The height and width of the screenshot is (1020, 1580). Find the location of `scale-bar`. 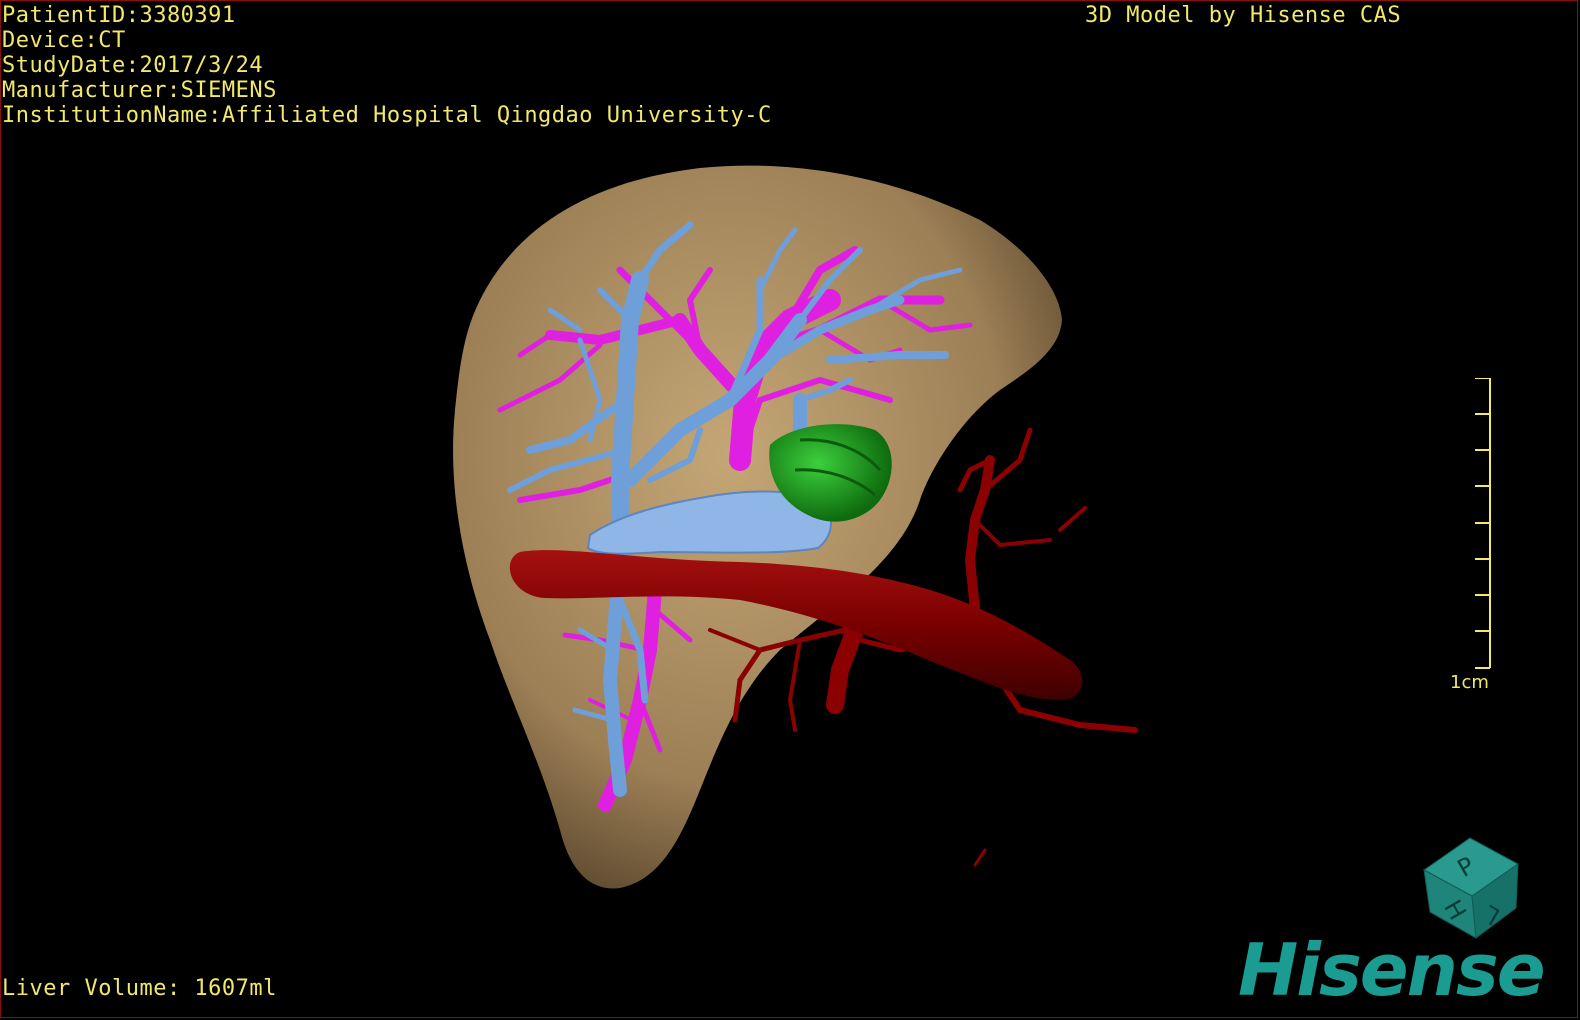

scale-bar is located at coordinates (1483, 523).